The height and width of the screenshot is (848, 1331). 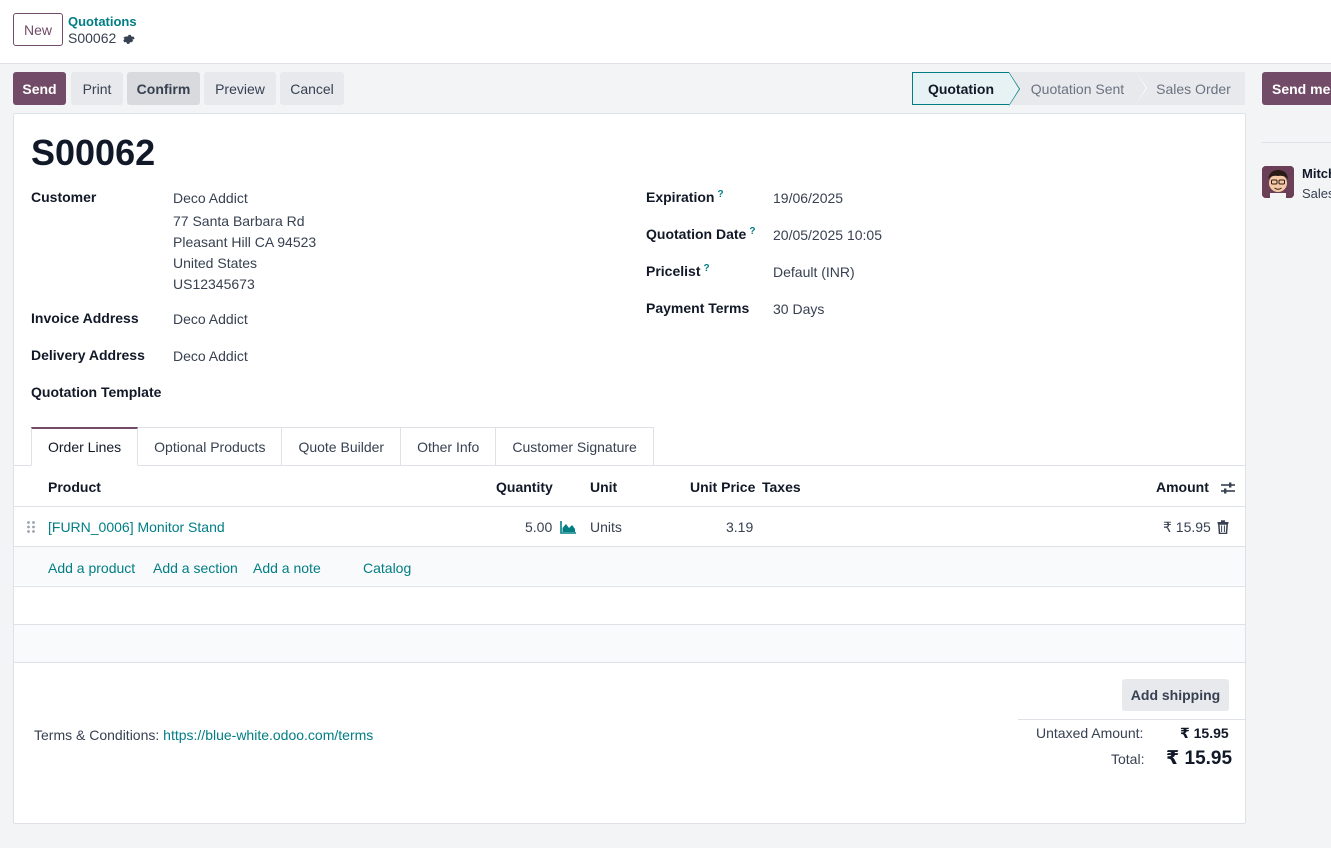 What do you see at coordinates (210, 198) in the screenshot?
I see `customer-name: Deco Addict` at bounding box center [210, 198].